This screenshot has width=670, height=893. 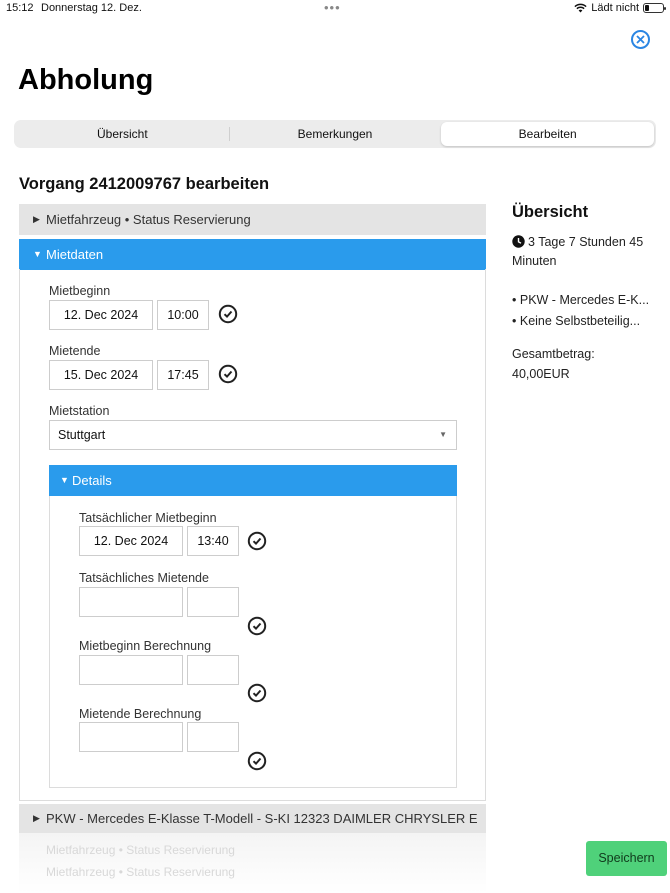 What do you see at coordinates (626, 858) in the screenshot?
I see `save-button: Speichern` at bounding box center [626, 858].